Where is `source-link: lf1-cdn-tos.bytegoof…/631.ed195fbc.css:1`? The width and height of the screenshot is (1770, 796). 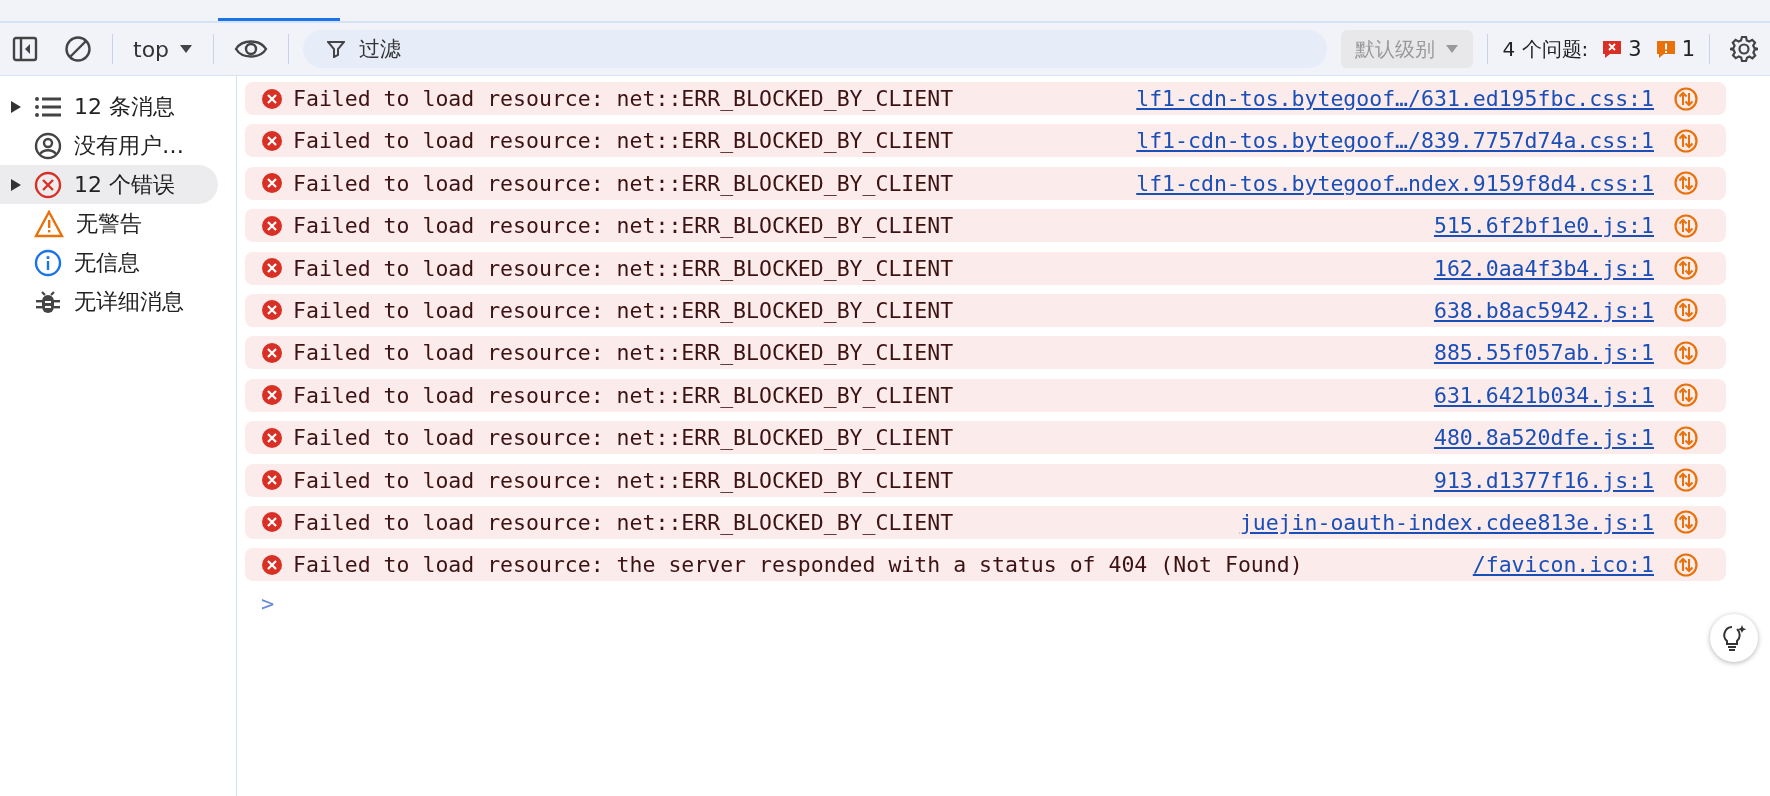 source-link: lf1-cdn-tos.bytegoof…/631.ed195fbc.css:1 is located at coordinates (1395, 98).